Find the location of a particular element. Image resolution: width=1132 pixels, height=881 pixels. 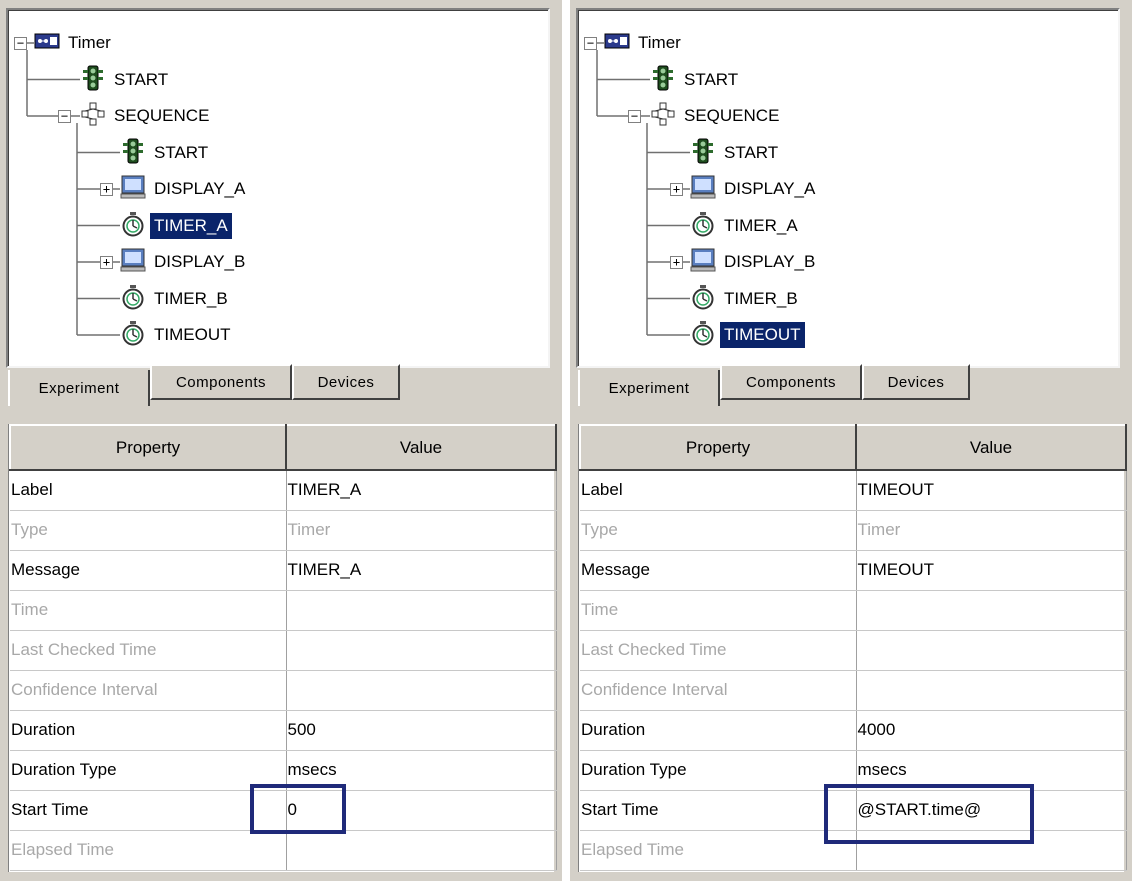

table-row: Message TIMEOUT is located at coordinates (853, 570).